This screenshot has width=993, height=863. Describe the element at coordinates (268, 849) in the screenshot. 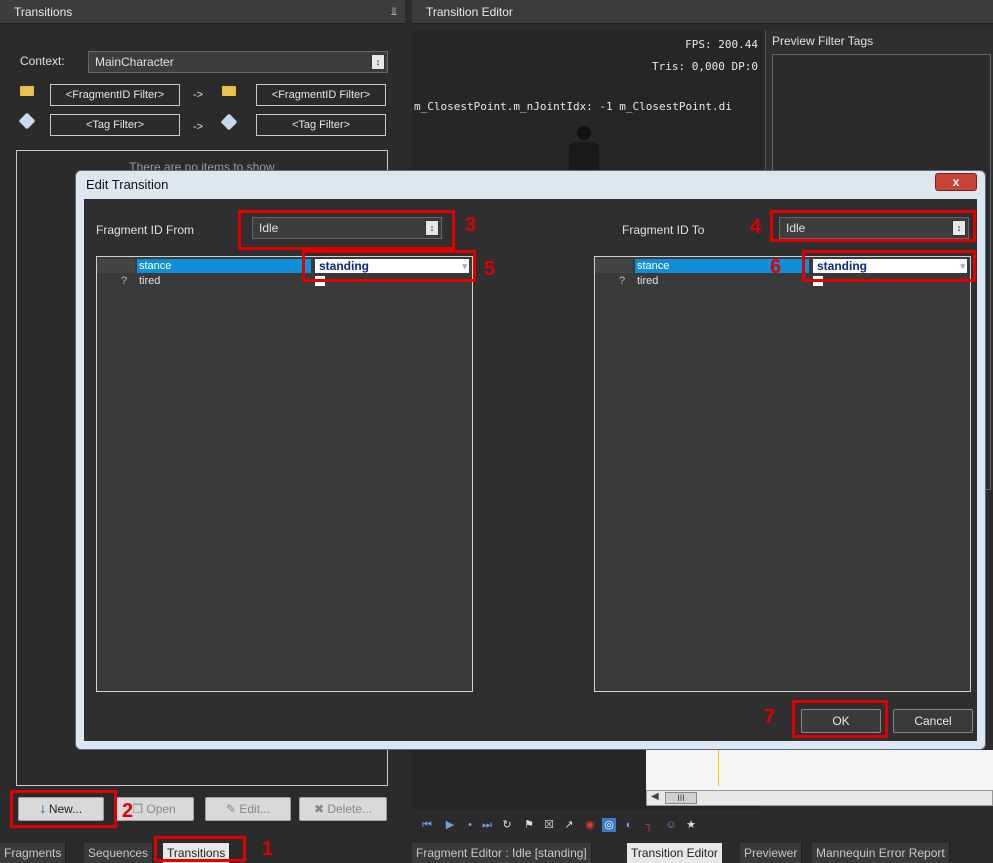

I see `annotation-number: 1` at that location.